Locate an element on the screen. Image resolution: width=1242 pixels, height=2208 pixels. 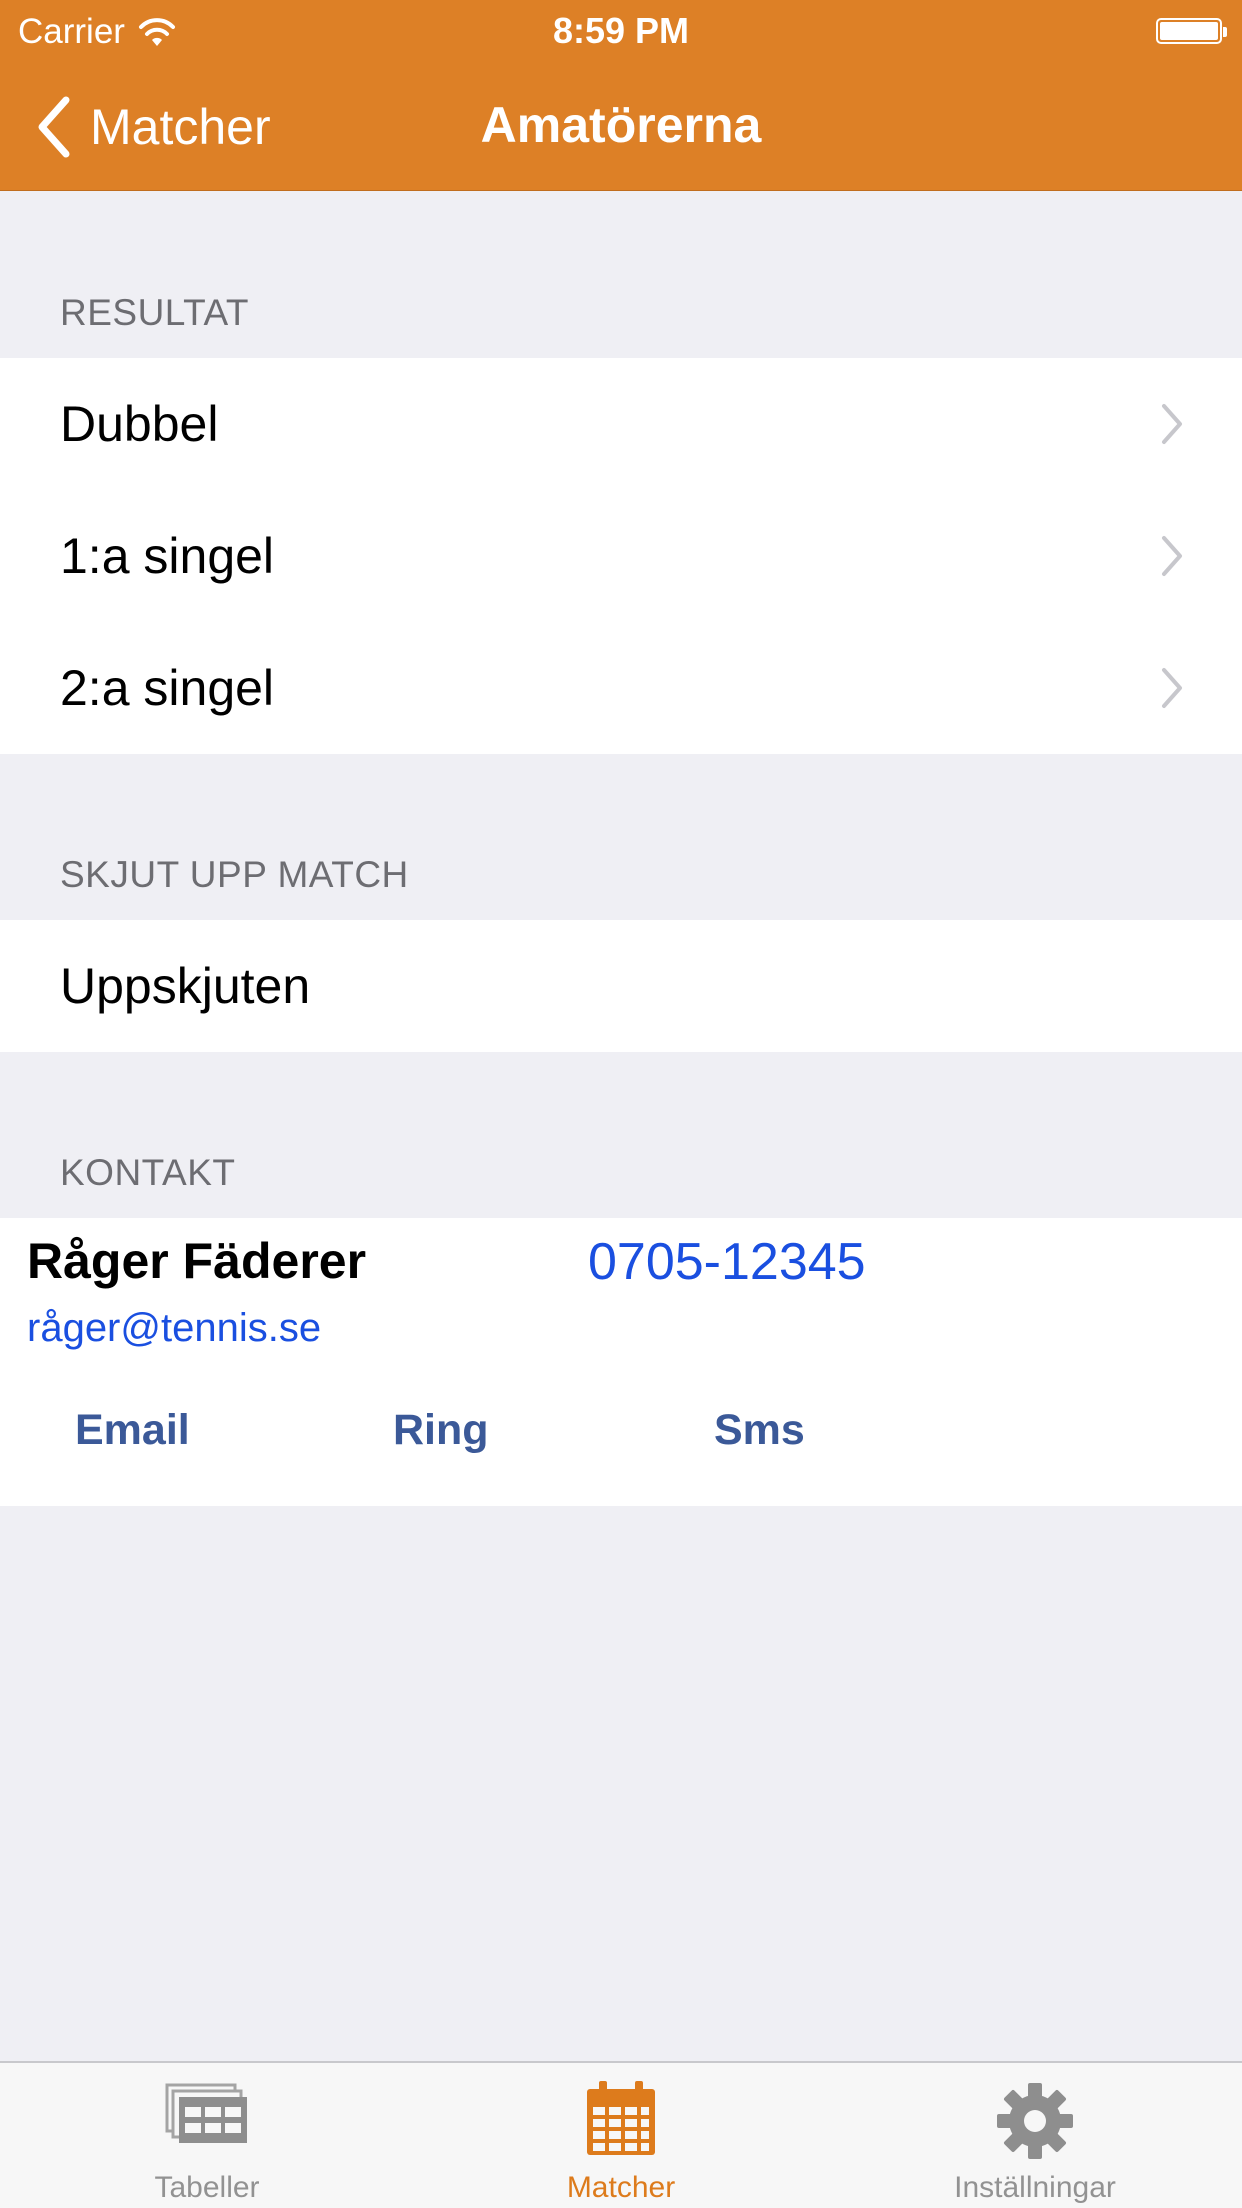
result-row-singel-1: 1:a singel is located at coordinates (621, 556).